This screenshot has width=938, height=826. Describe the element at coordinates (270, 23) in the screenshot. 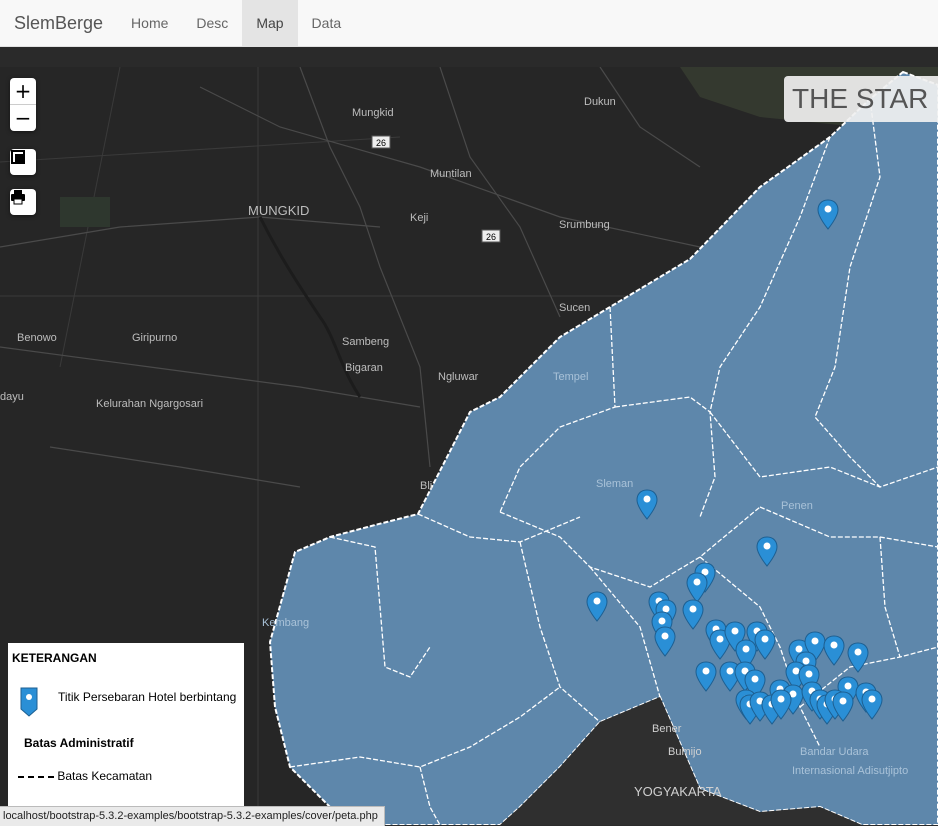

I see `nav-map: Map` at that location.